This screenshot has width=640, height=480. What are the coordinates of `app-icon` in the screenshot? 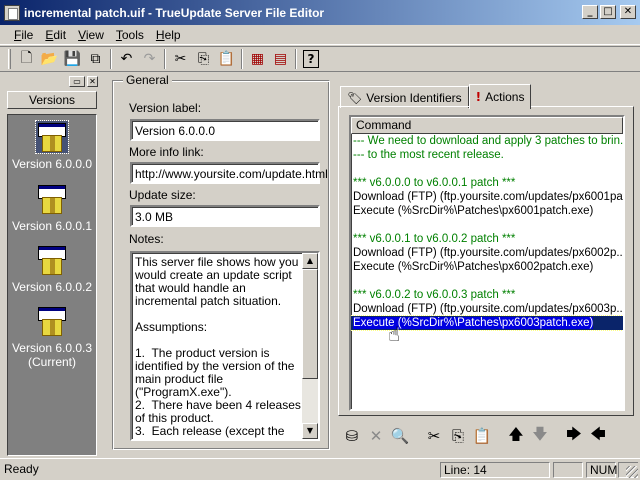 It's located at (12, 12).